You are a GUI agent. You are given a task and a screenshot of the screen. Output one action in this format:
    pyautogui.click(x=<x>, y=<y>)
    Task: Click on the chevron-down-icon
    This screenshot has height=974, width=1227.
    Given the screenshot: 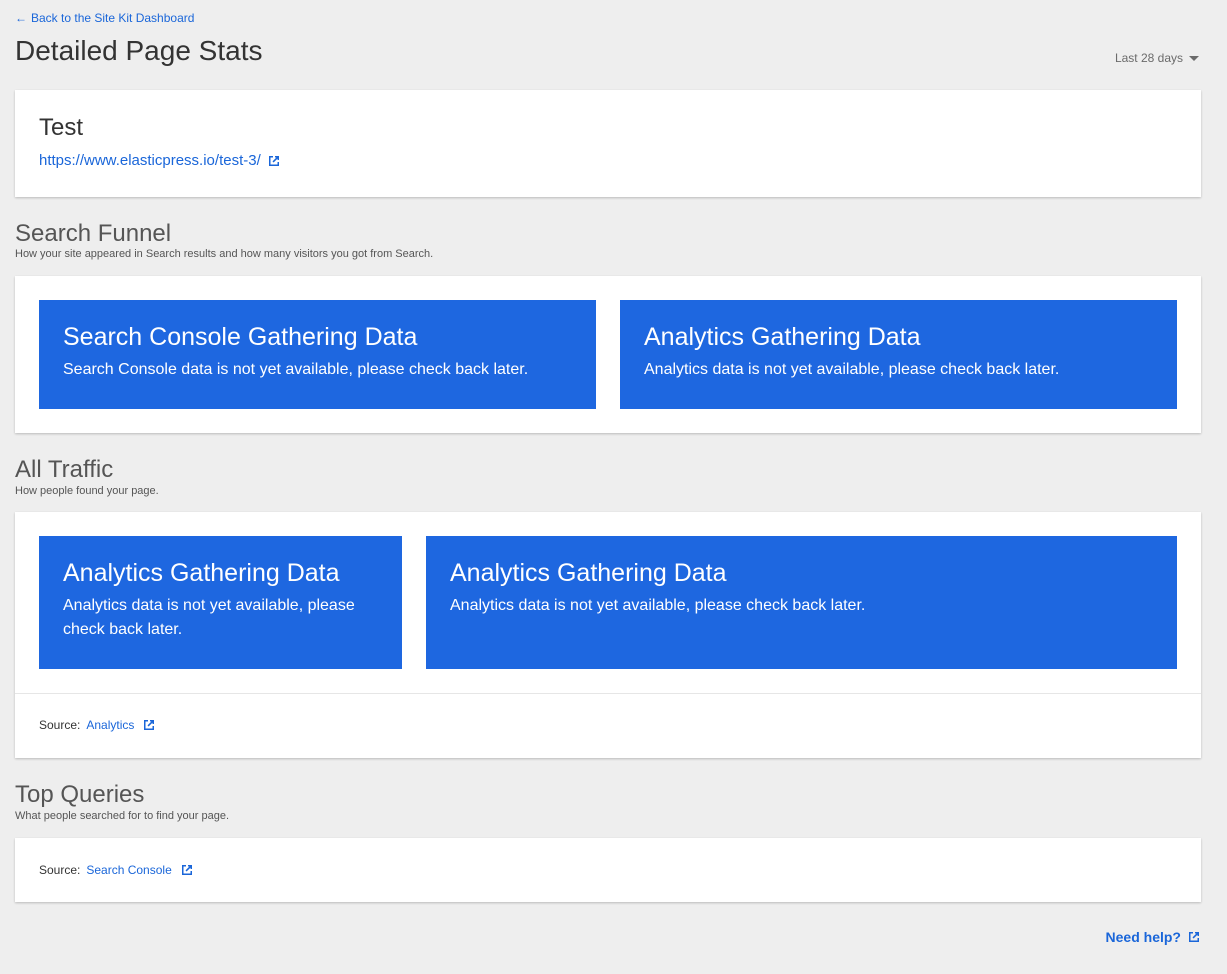 What is the action you would take?
    pyautogui.click(x=1194, y=58)
    